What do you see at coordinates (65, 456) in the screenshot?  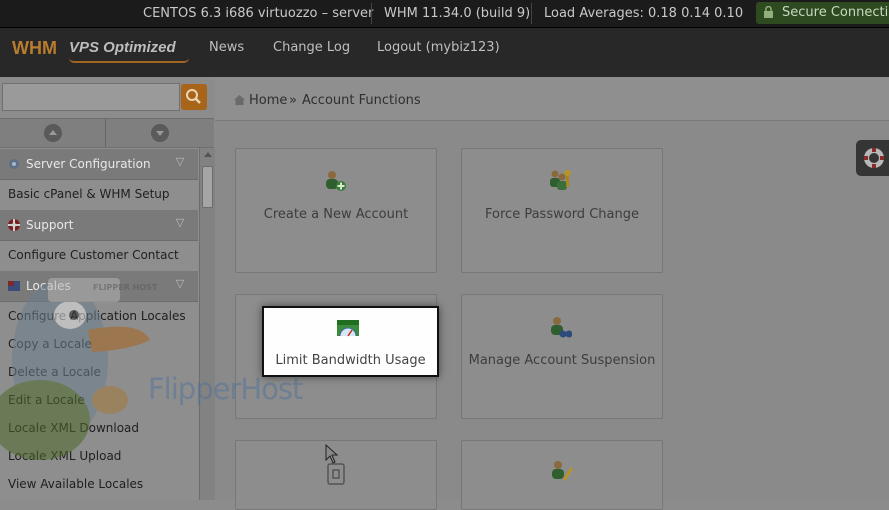 I see `sidebar-item-label: Locale XML Upload` at bounding box center [65, 456].